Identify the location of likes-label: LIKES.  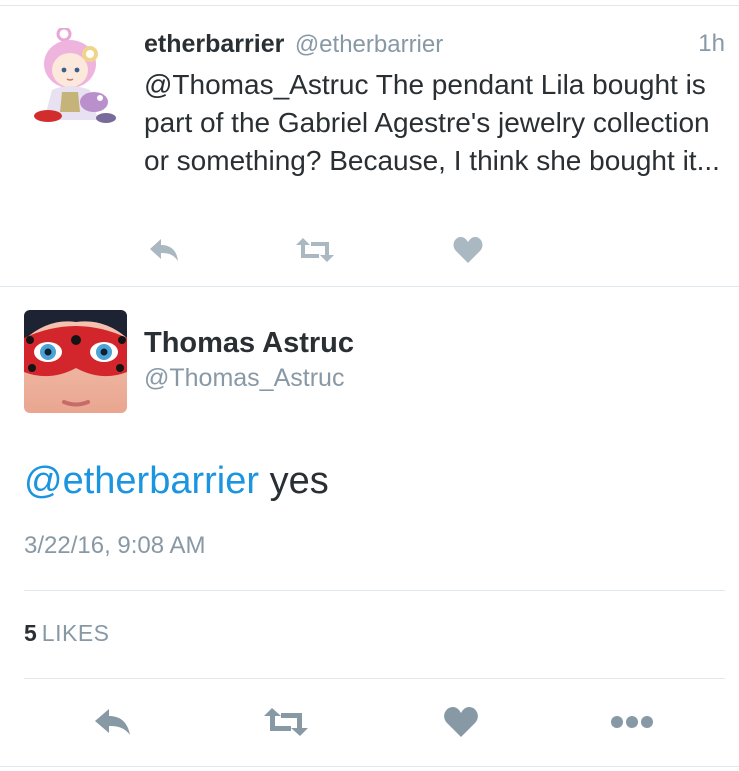
(75, 633).